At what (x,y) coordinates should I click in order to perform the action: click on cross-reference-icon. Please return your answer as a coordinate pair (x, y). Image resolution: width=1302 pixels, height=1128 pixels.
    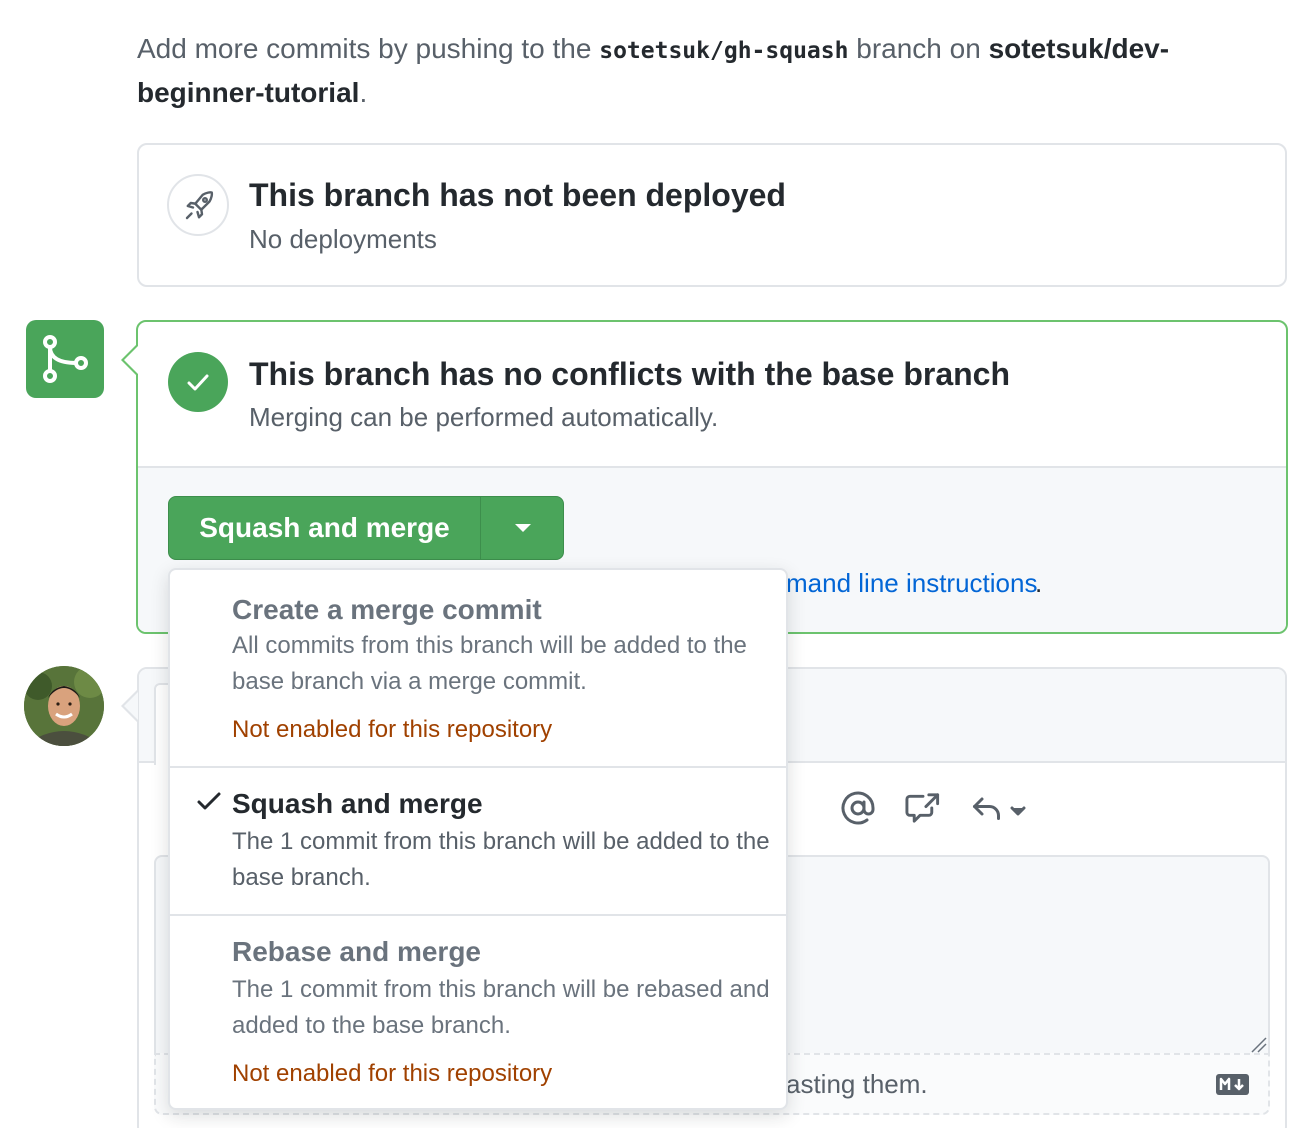
    Looking at the image, I should click on (923, 810).